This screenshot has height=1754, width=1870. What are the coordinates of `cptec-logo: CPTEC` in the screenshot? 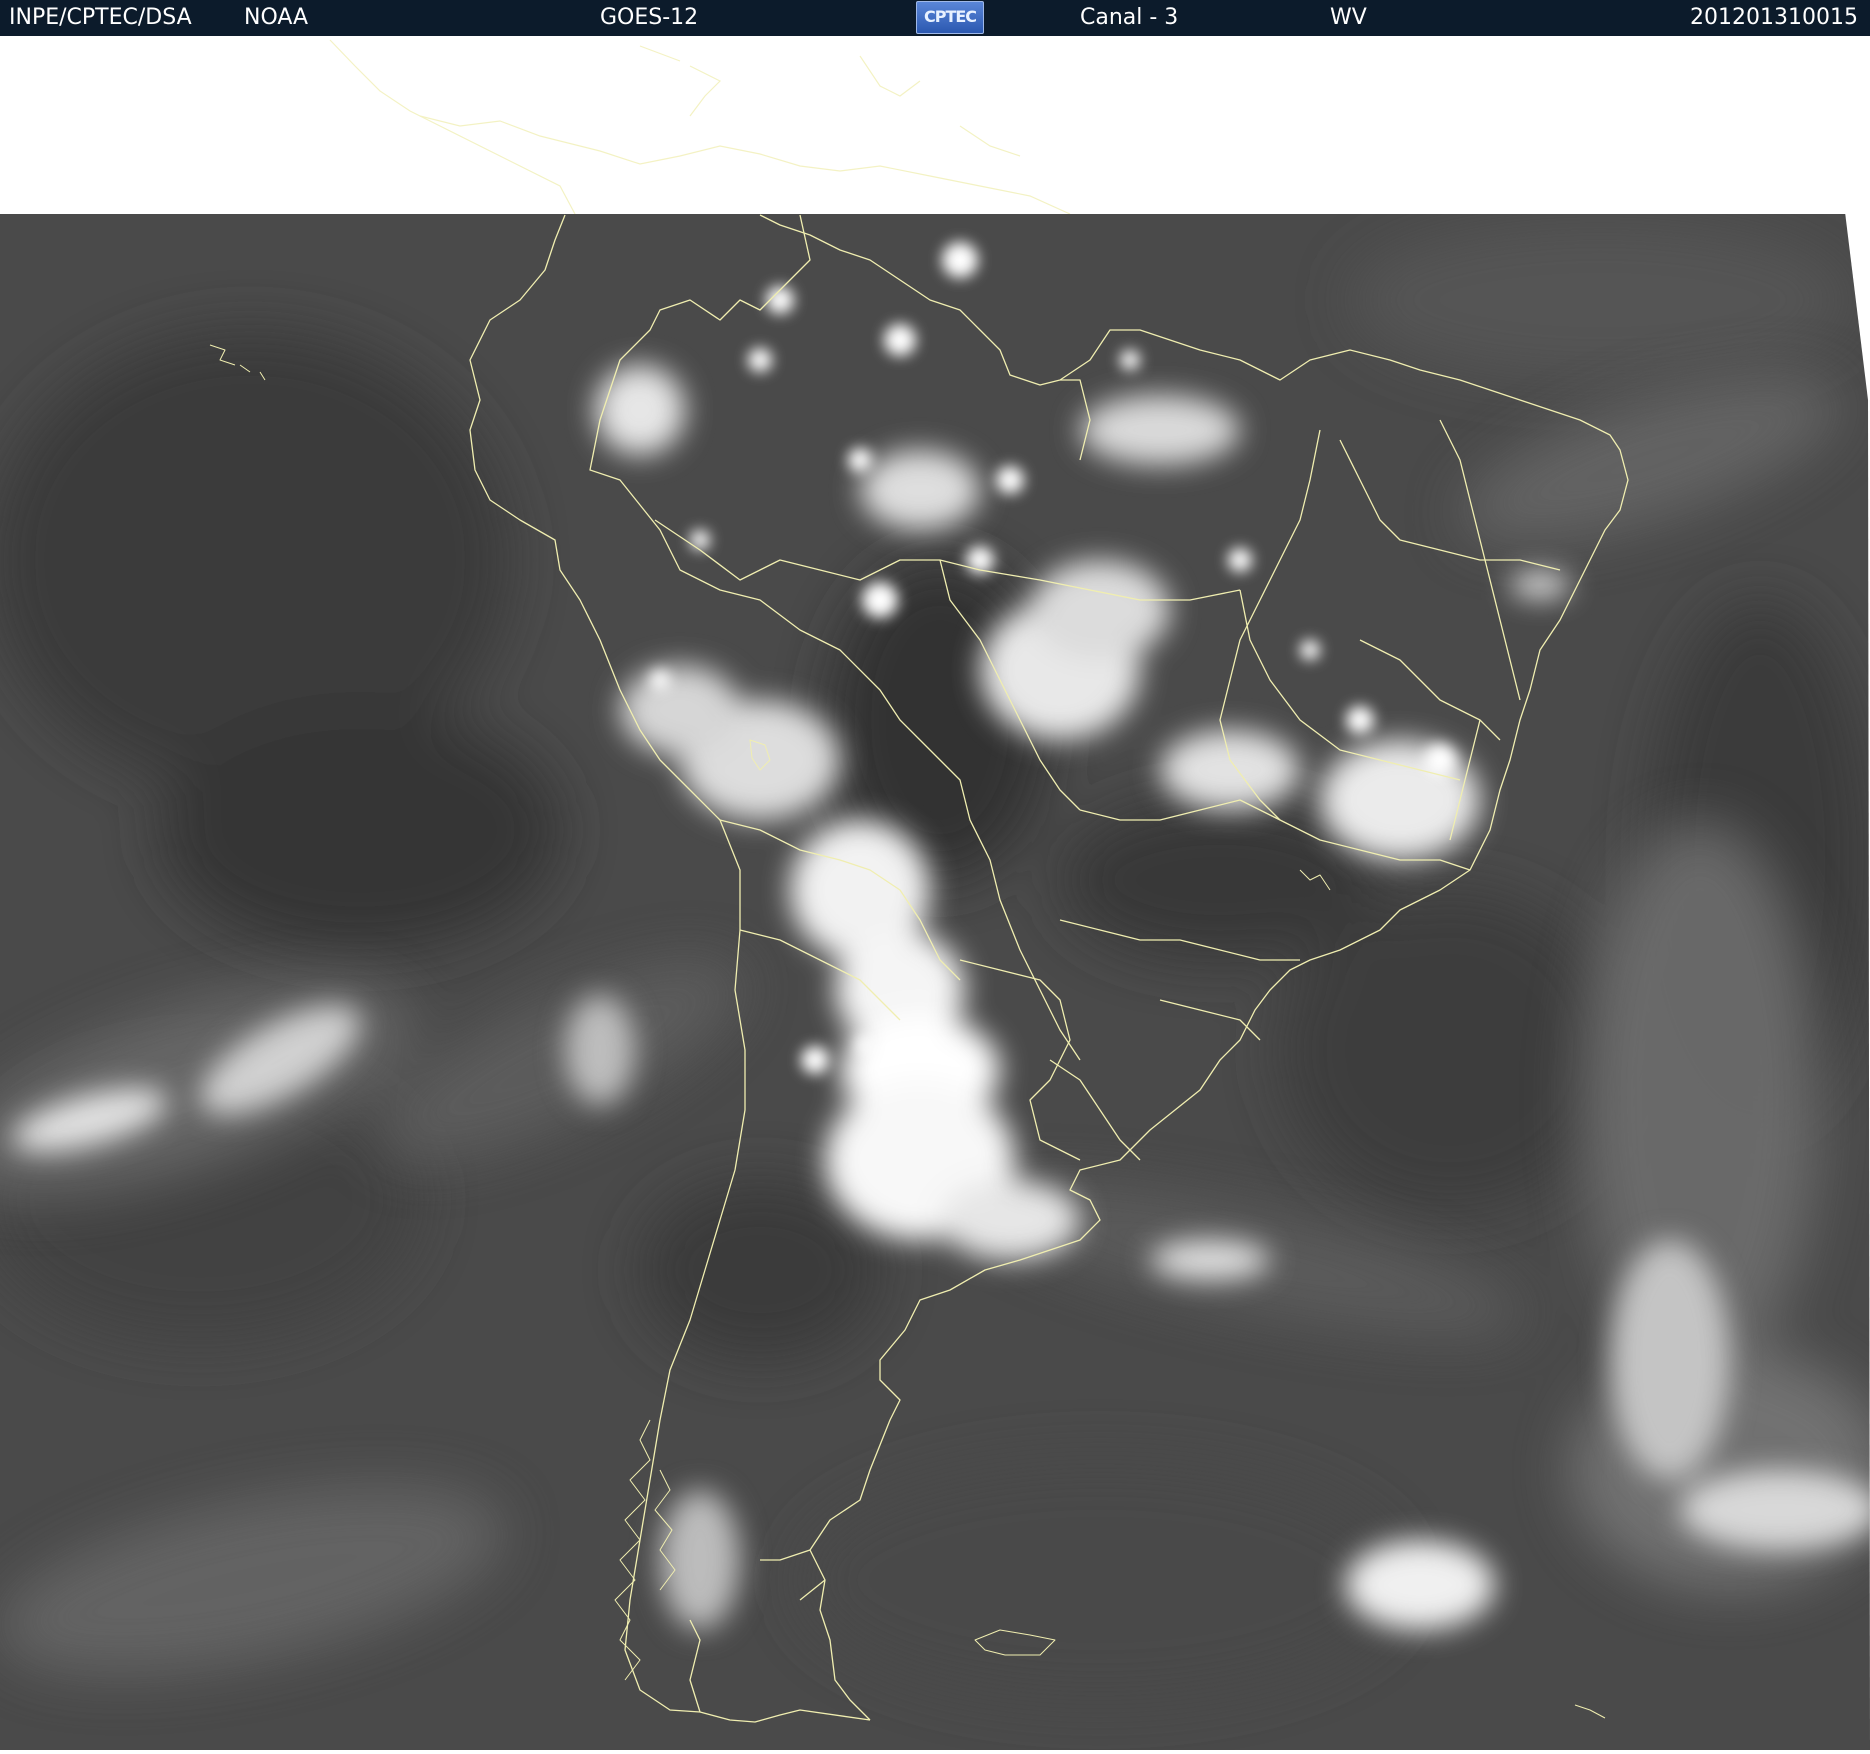 It's located at (950, 17).